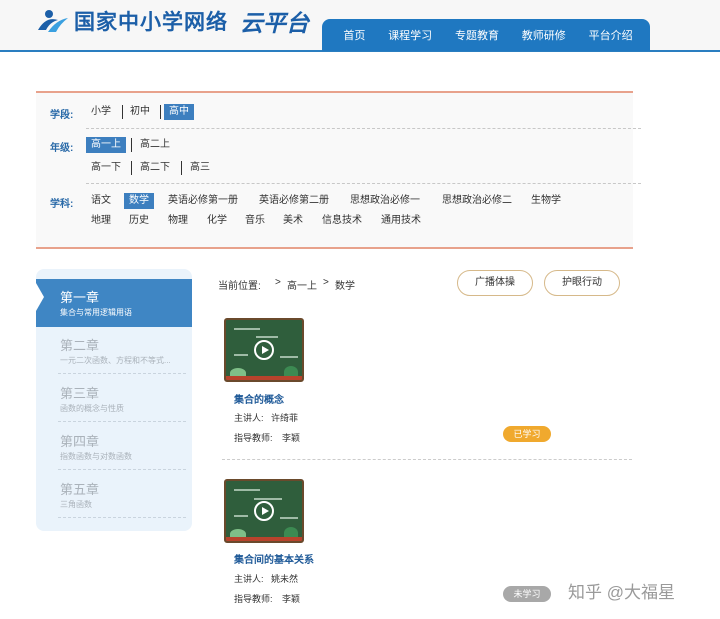 The image size is (720, 619). I want to click on site-name: 国家中小学网络, so click(151, 22).